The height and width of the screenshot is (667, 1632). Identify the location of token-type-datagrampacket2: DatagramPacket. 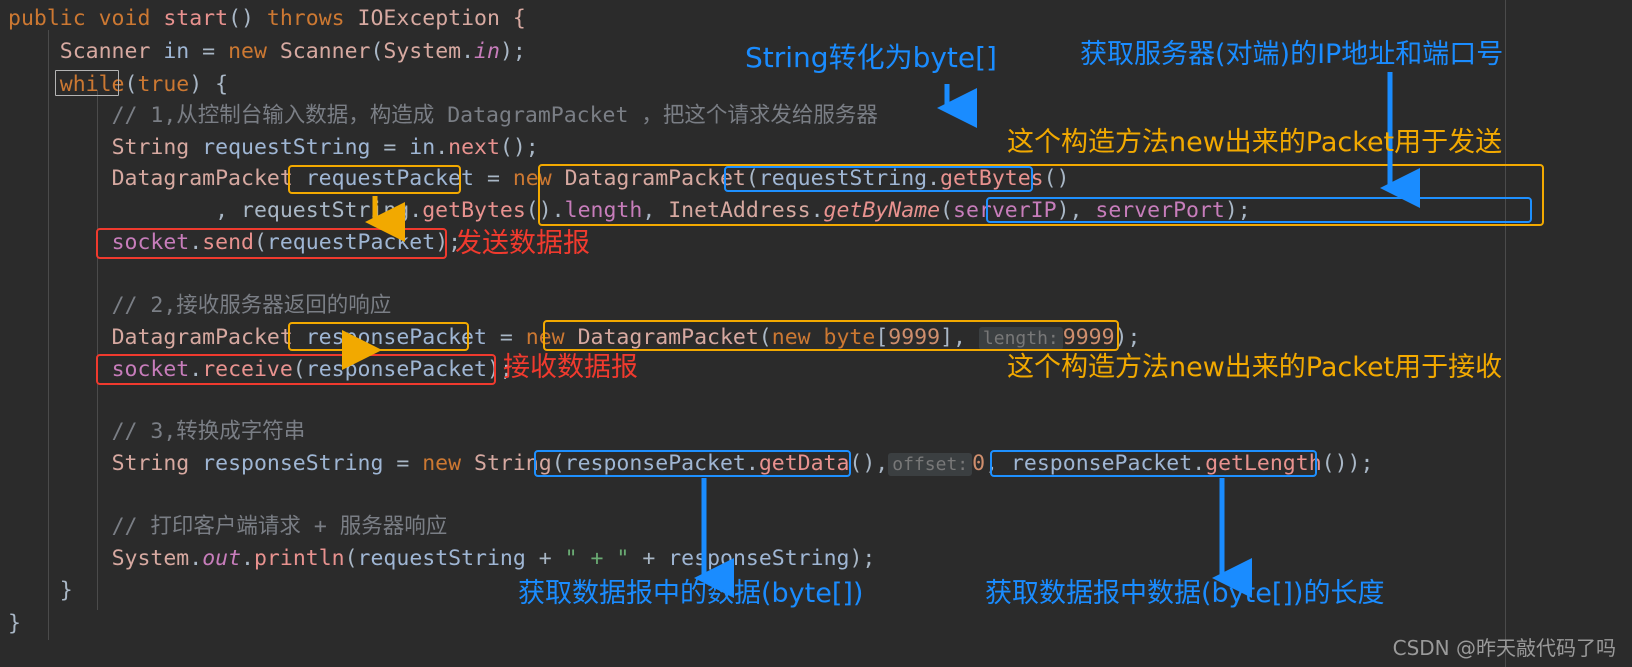
(648, 178).